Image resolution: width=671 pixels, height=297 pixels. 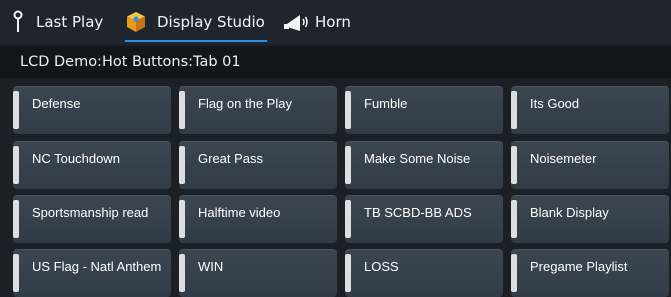 I want to click on button-label: Its Good, so click(x=555, y=103).